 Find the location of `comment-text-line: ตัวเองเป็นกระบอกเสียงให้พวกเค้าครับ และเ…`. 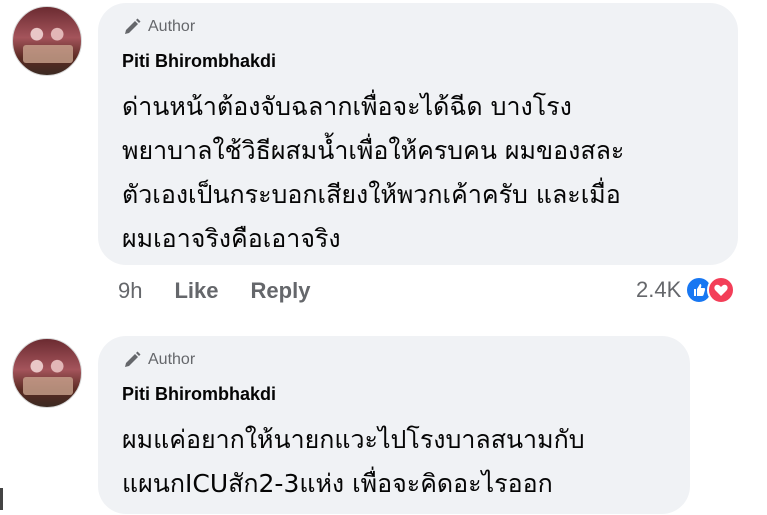

comment-text-line: ตัวเองเป็นกระบอกเสียงให้พวกเค้าครับ และเ… is located at coordinates (371, 194).